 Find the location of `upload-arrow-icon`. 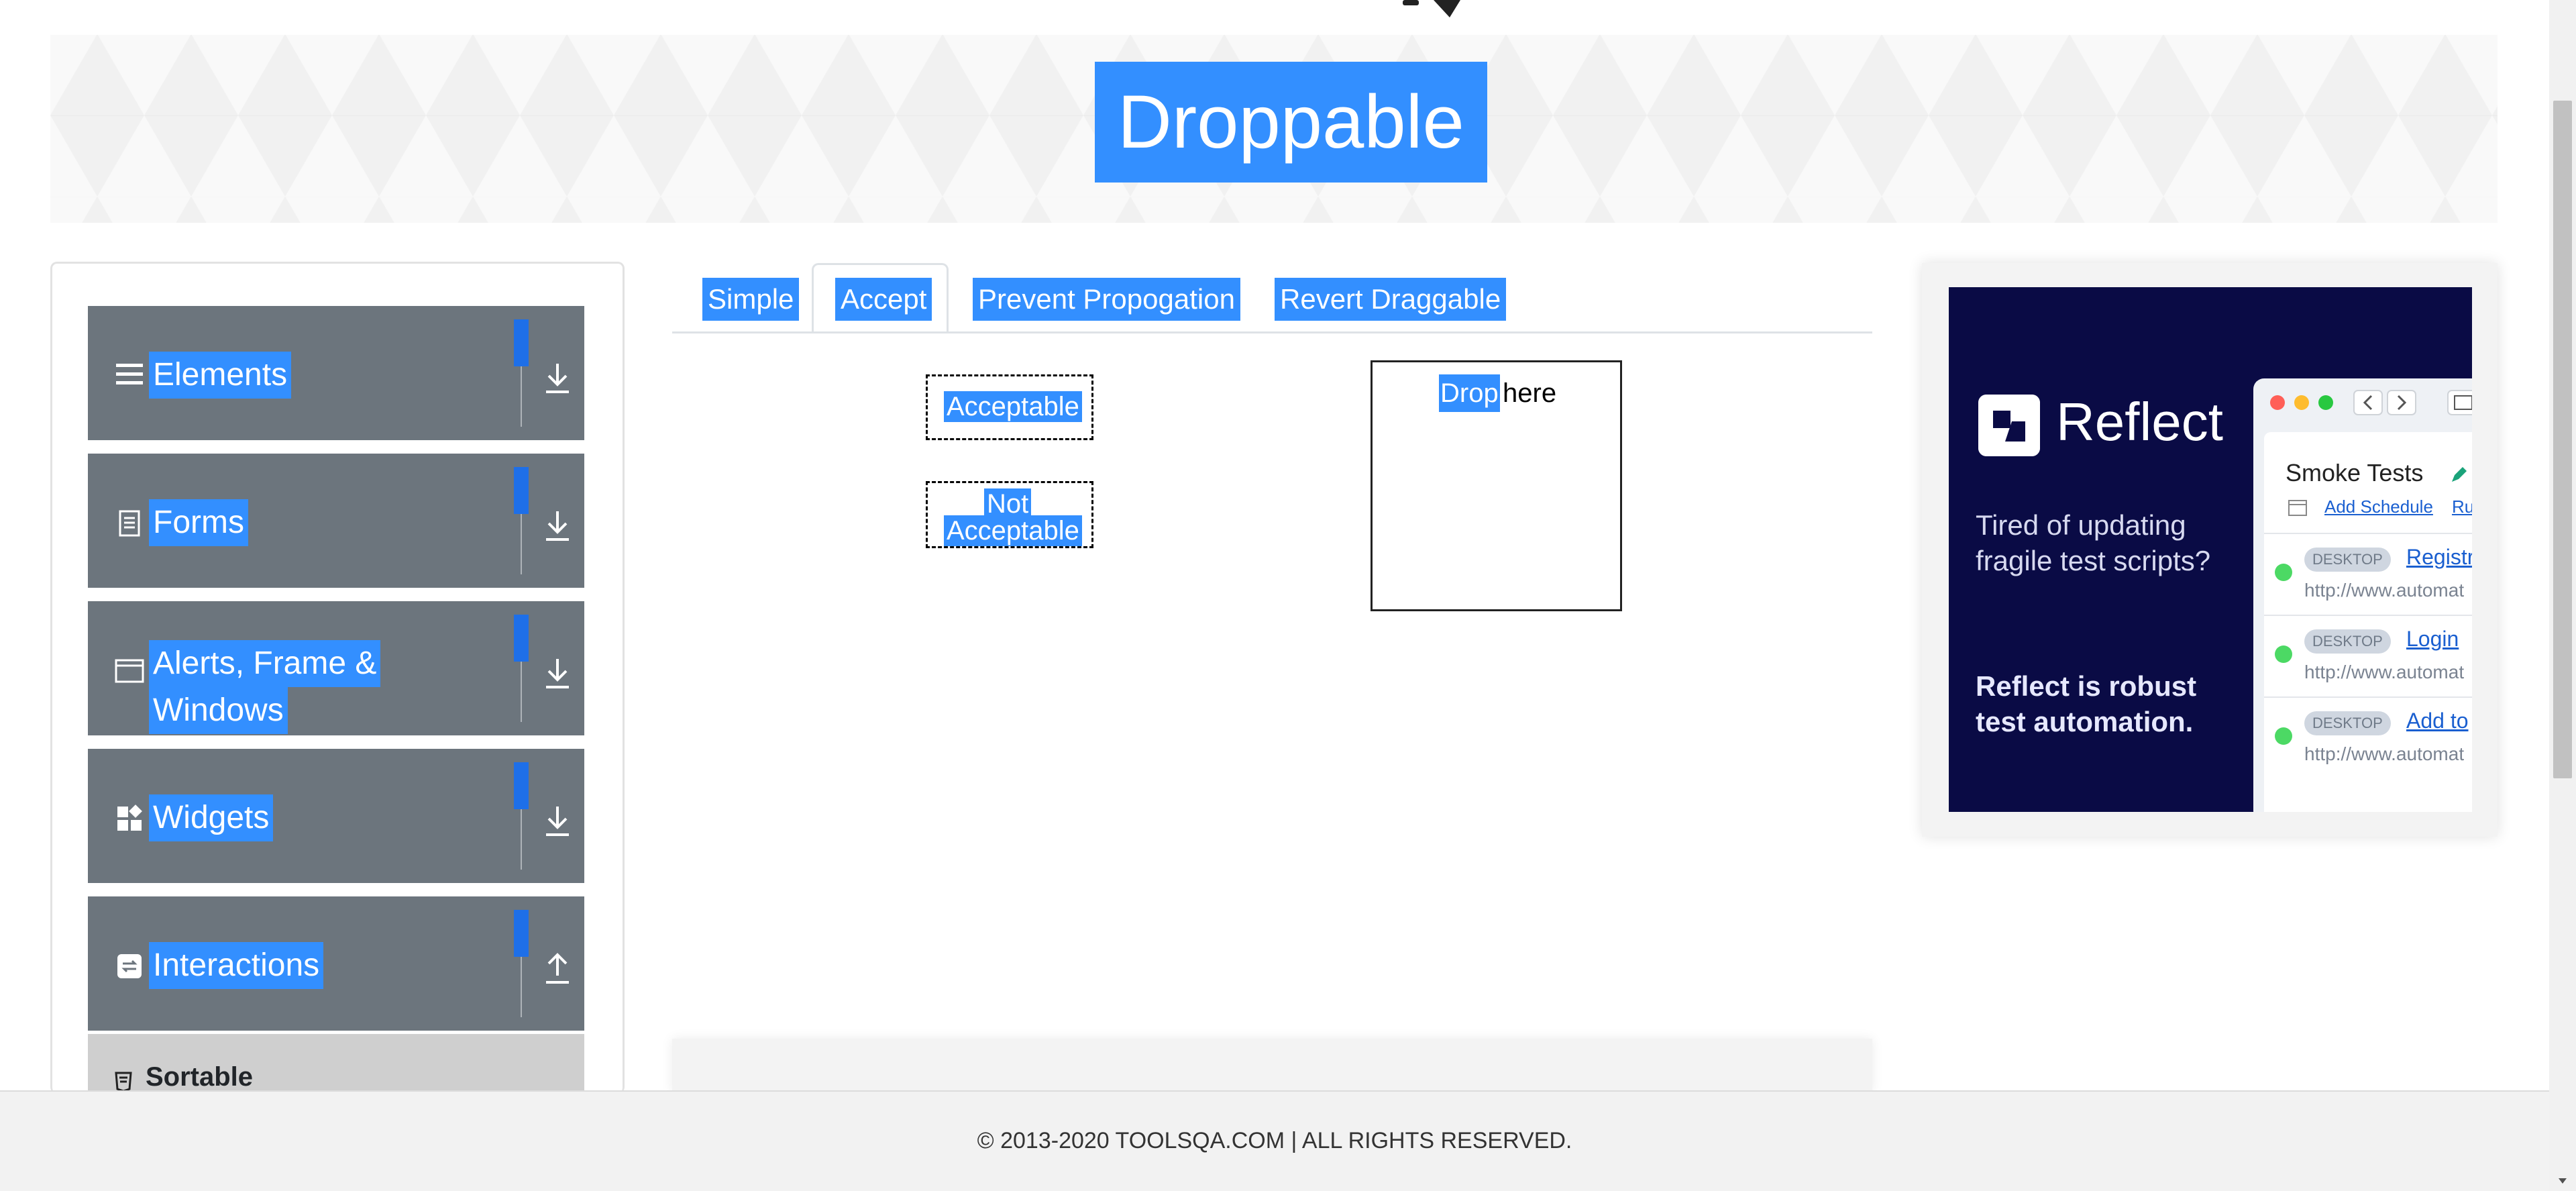

upload-arrow-icon is located at coordinates (557, 968).